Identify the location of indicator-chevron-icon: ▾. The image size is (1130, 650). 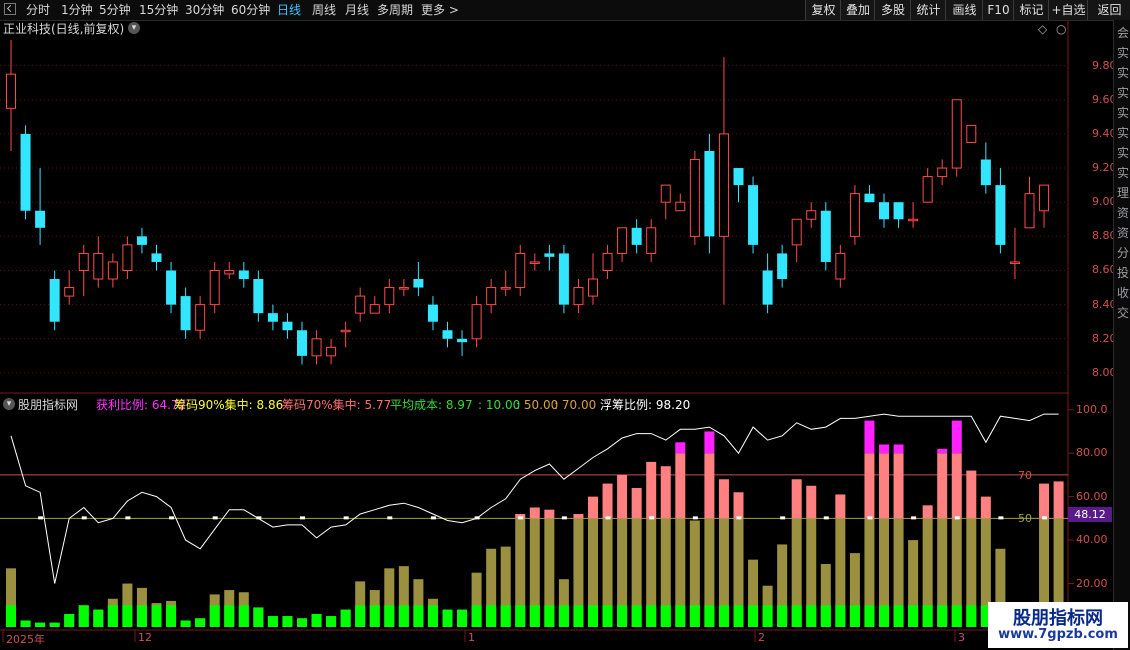
(9, 404).